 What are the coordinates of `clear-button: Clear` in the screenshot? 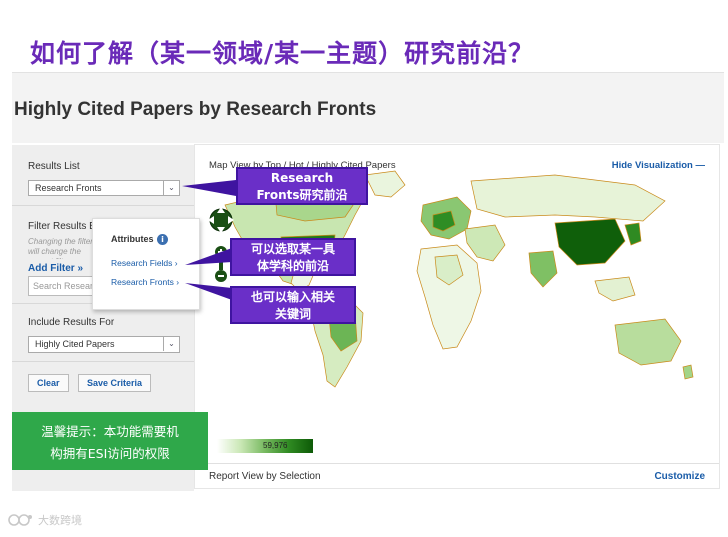 It's located at (48, 383).